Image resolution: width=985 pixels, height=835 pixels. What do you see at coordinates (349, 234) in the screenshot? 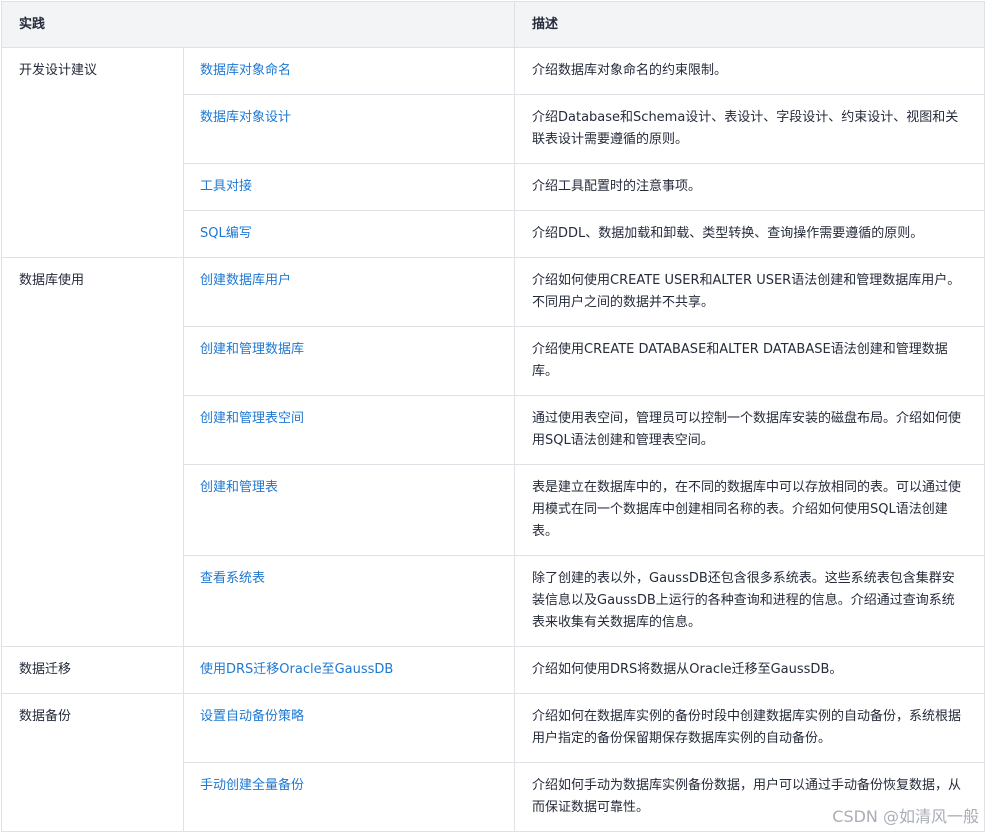
I see `practice-link-cell: SQL编写` at bounding box center [349, 234].